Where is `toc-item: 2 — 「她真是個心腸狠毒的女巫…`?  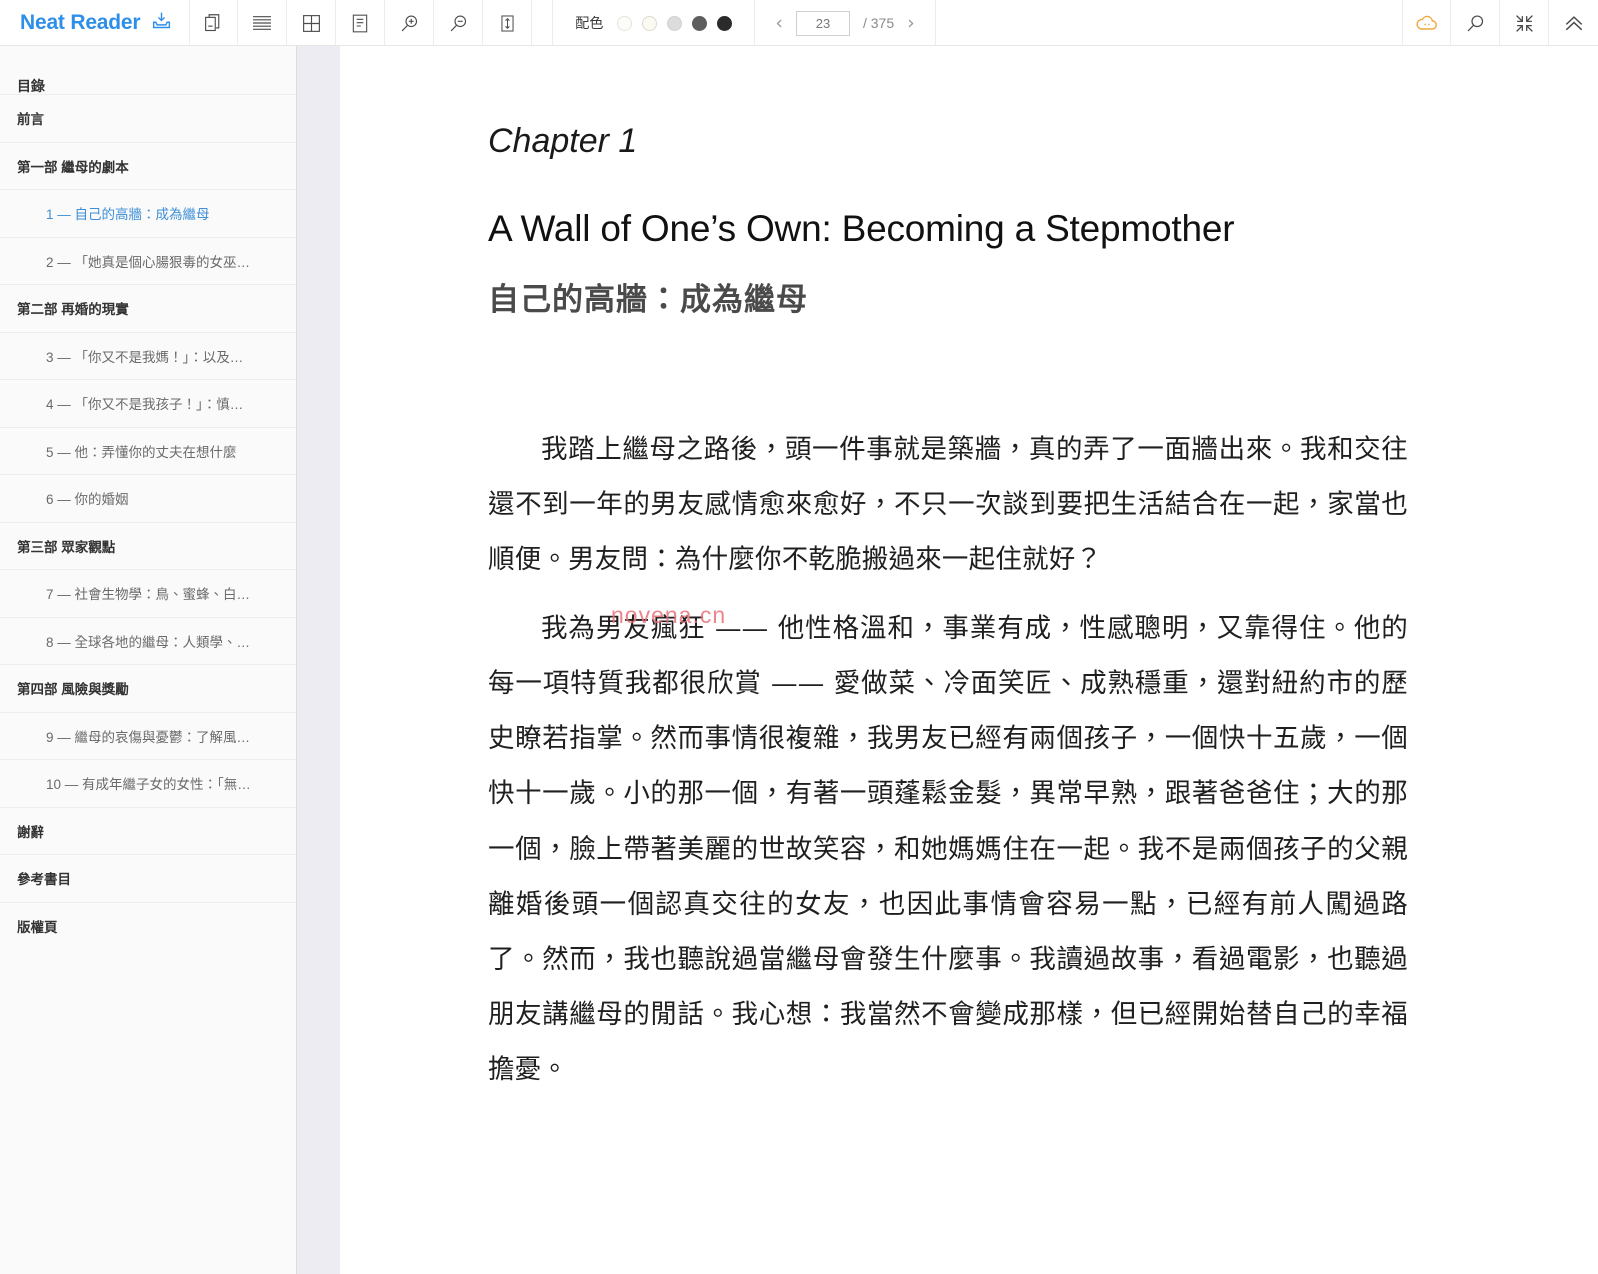 toc-item: 2 — 「她真是個心腸狠毒的女巫… is located at coordinates (148, 260).